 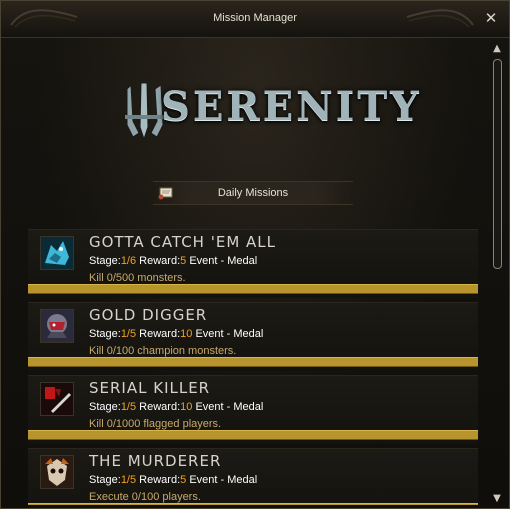 I want to click on daily-missions-button: Daily Missions, so click(x=253, y=193).